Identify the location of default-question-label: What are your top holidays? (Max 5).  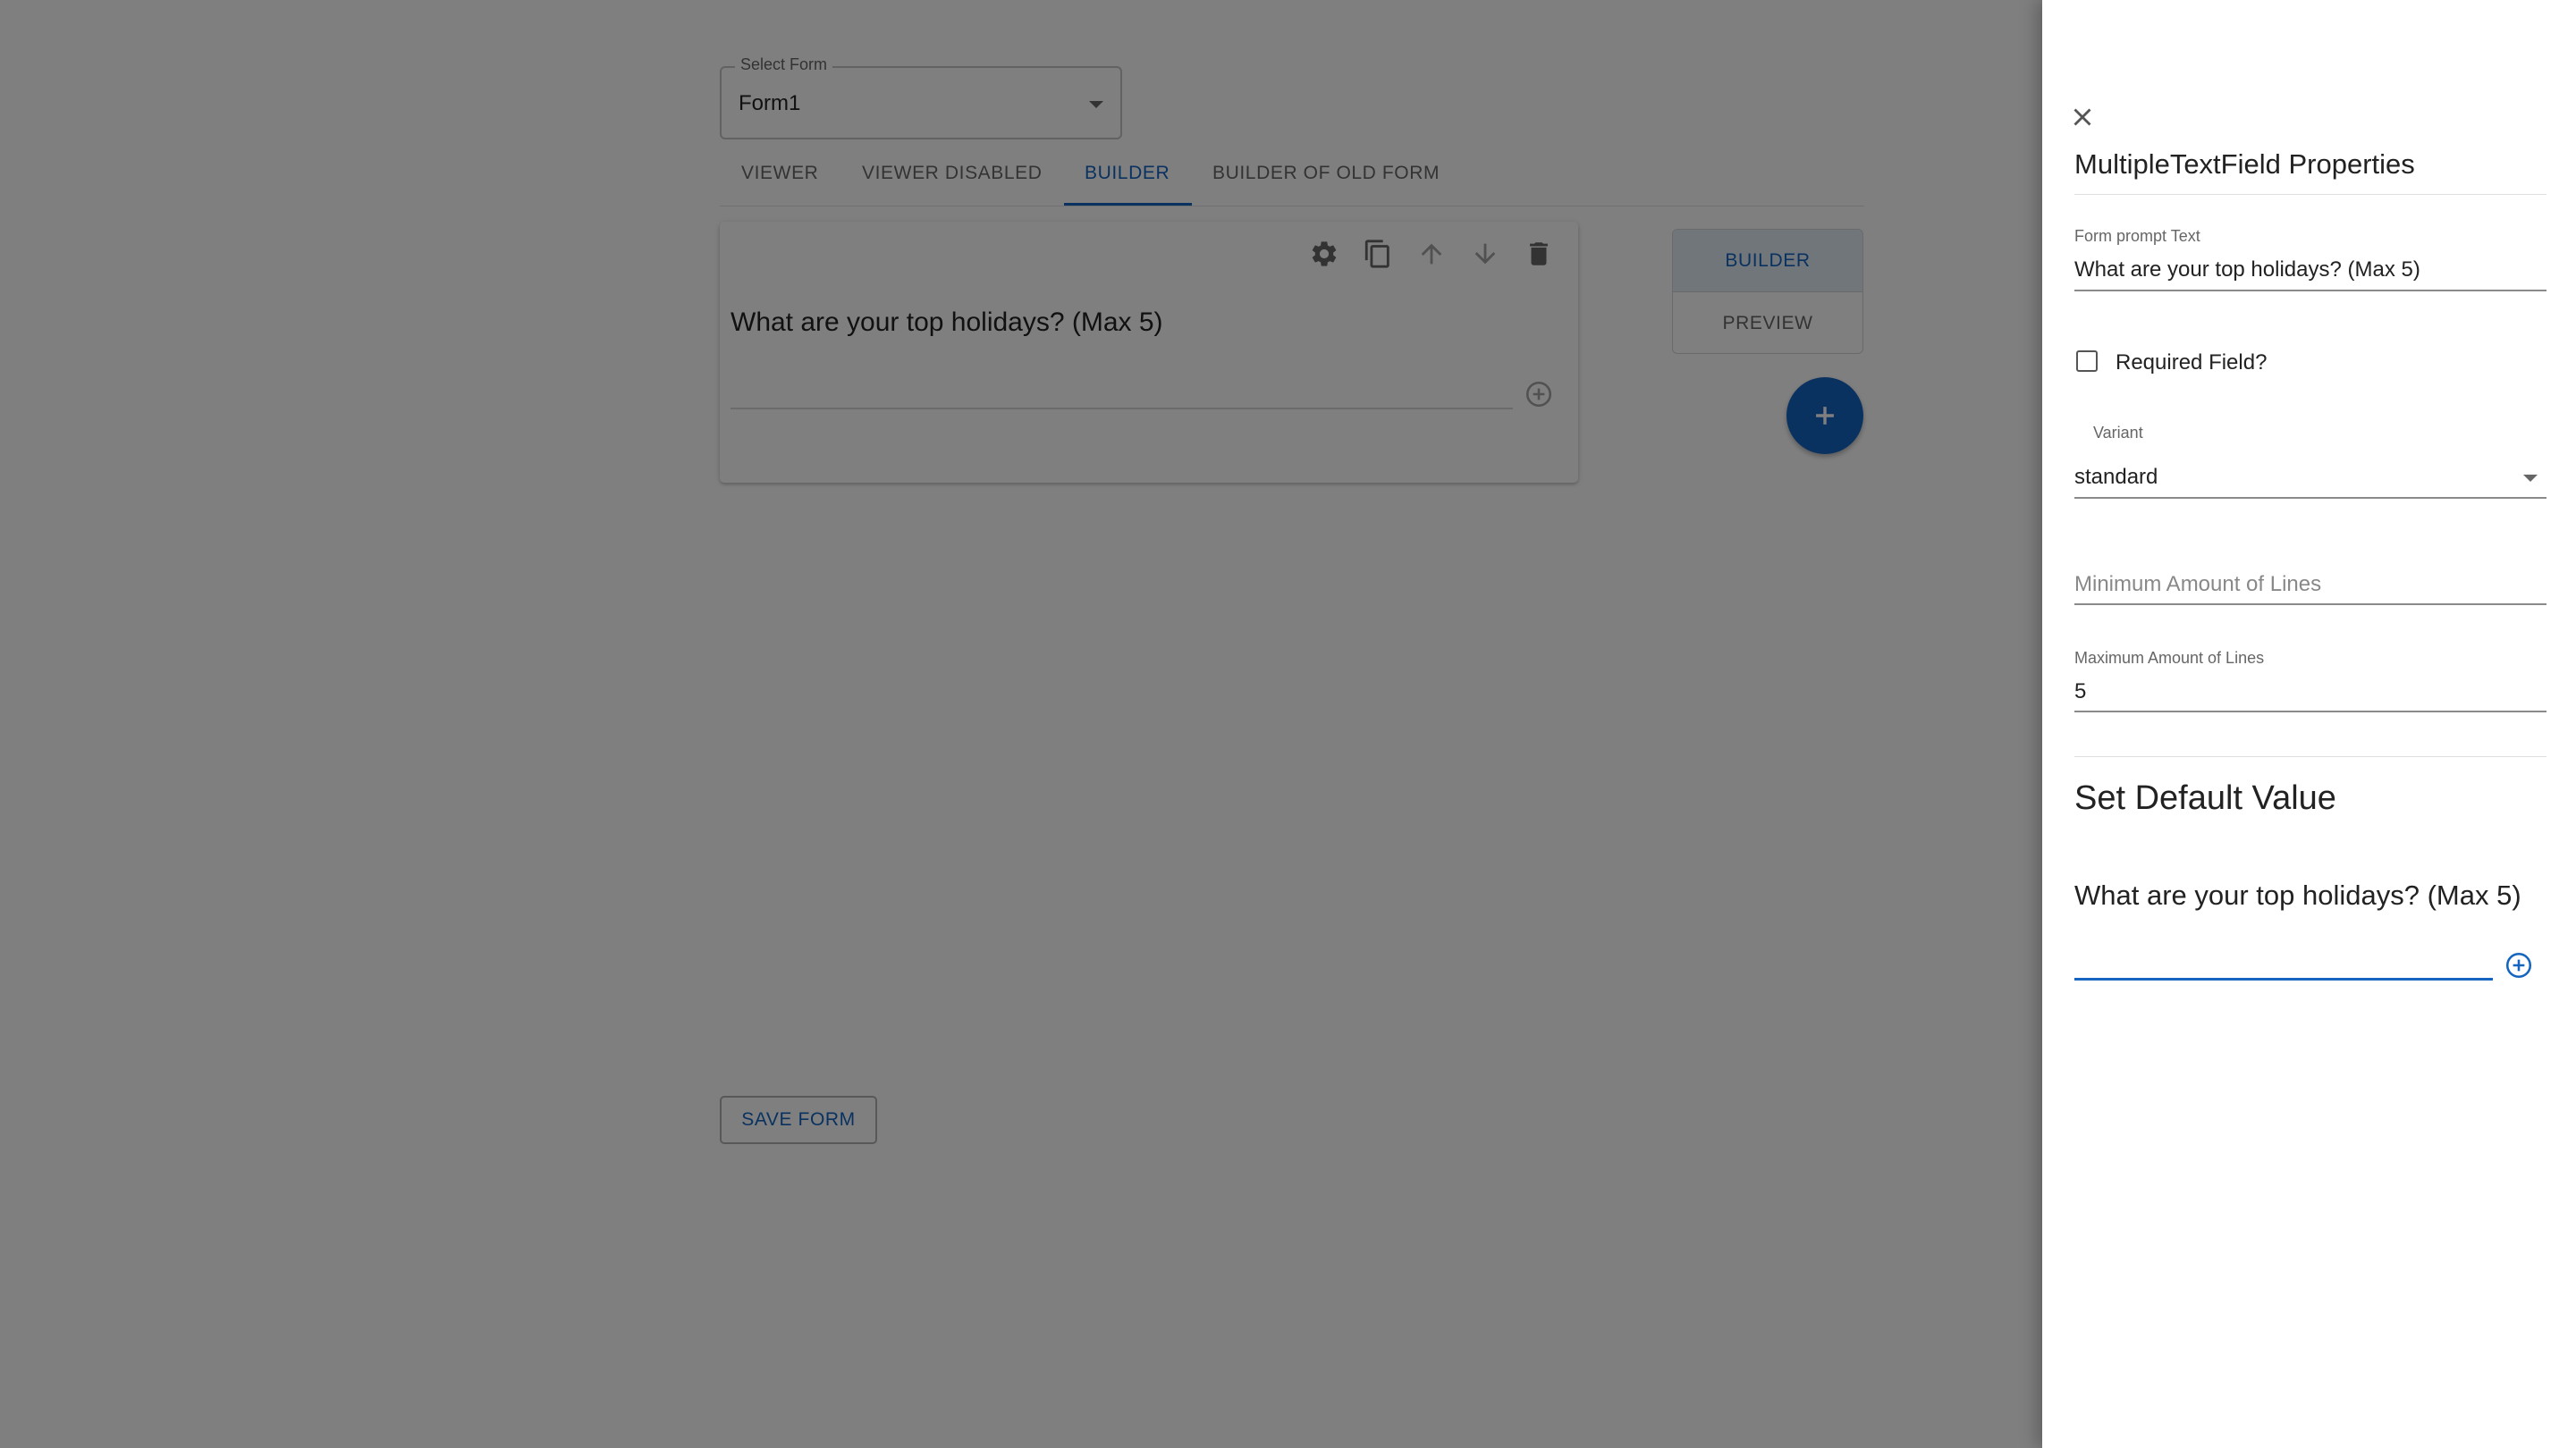
(2297, 895).